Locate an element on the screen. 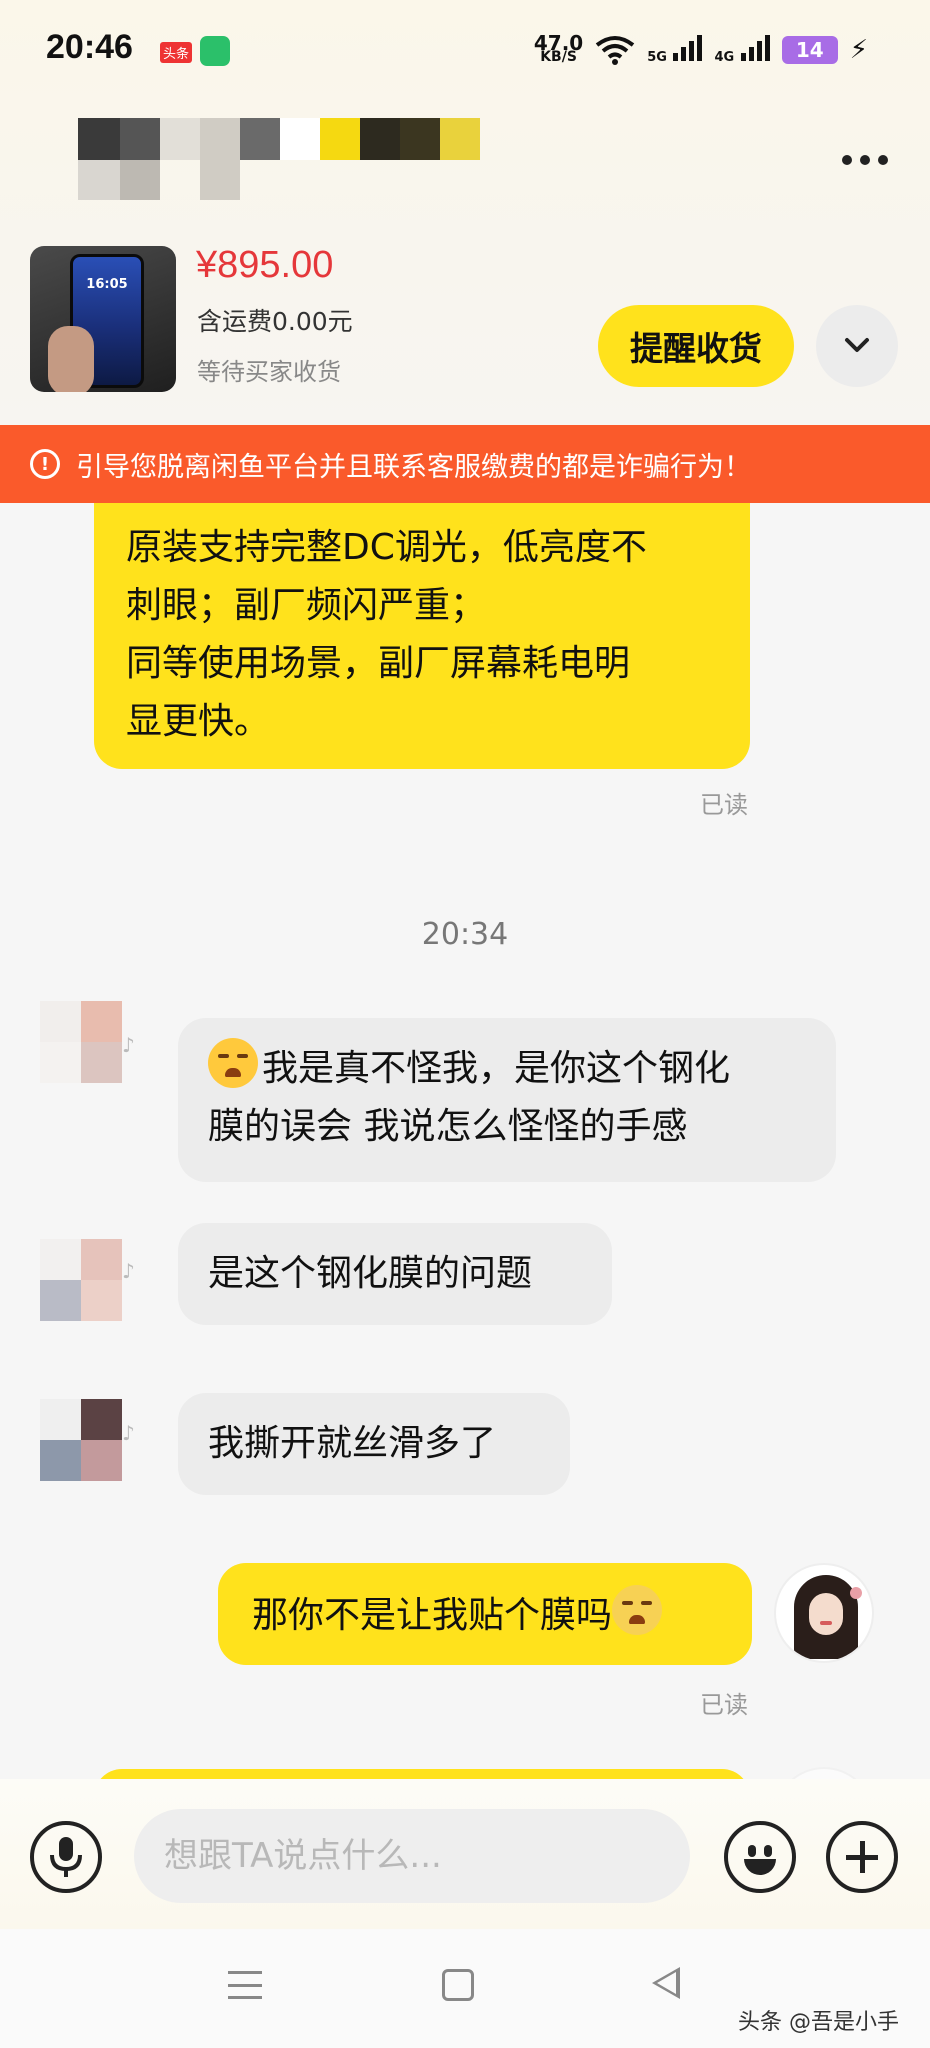 The height and width of the screenshot is (2048, 930). time-divider: 20:34 is located at coordinates (465, 934).